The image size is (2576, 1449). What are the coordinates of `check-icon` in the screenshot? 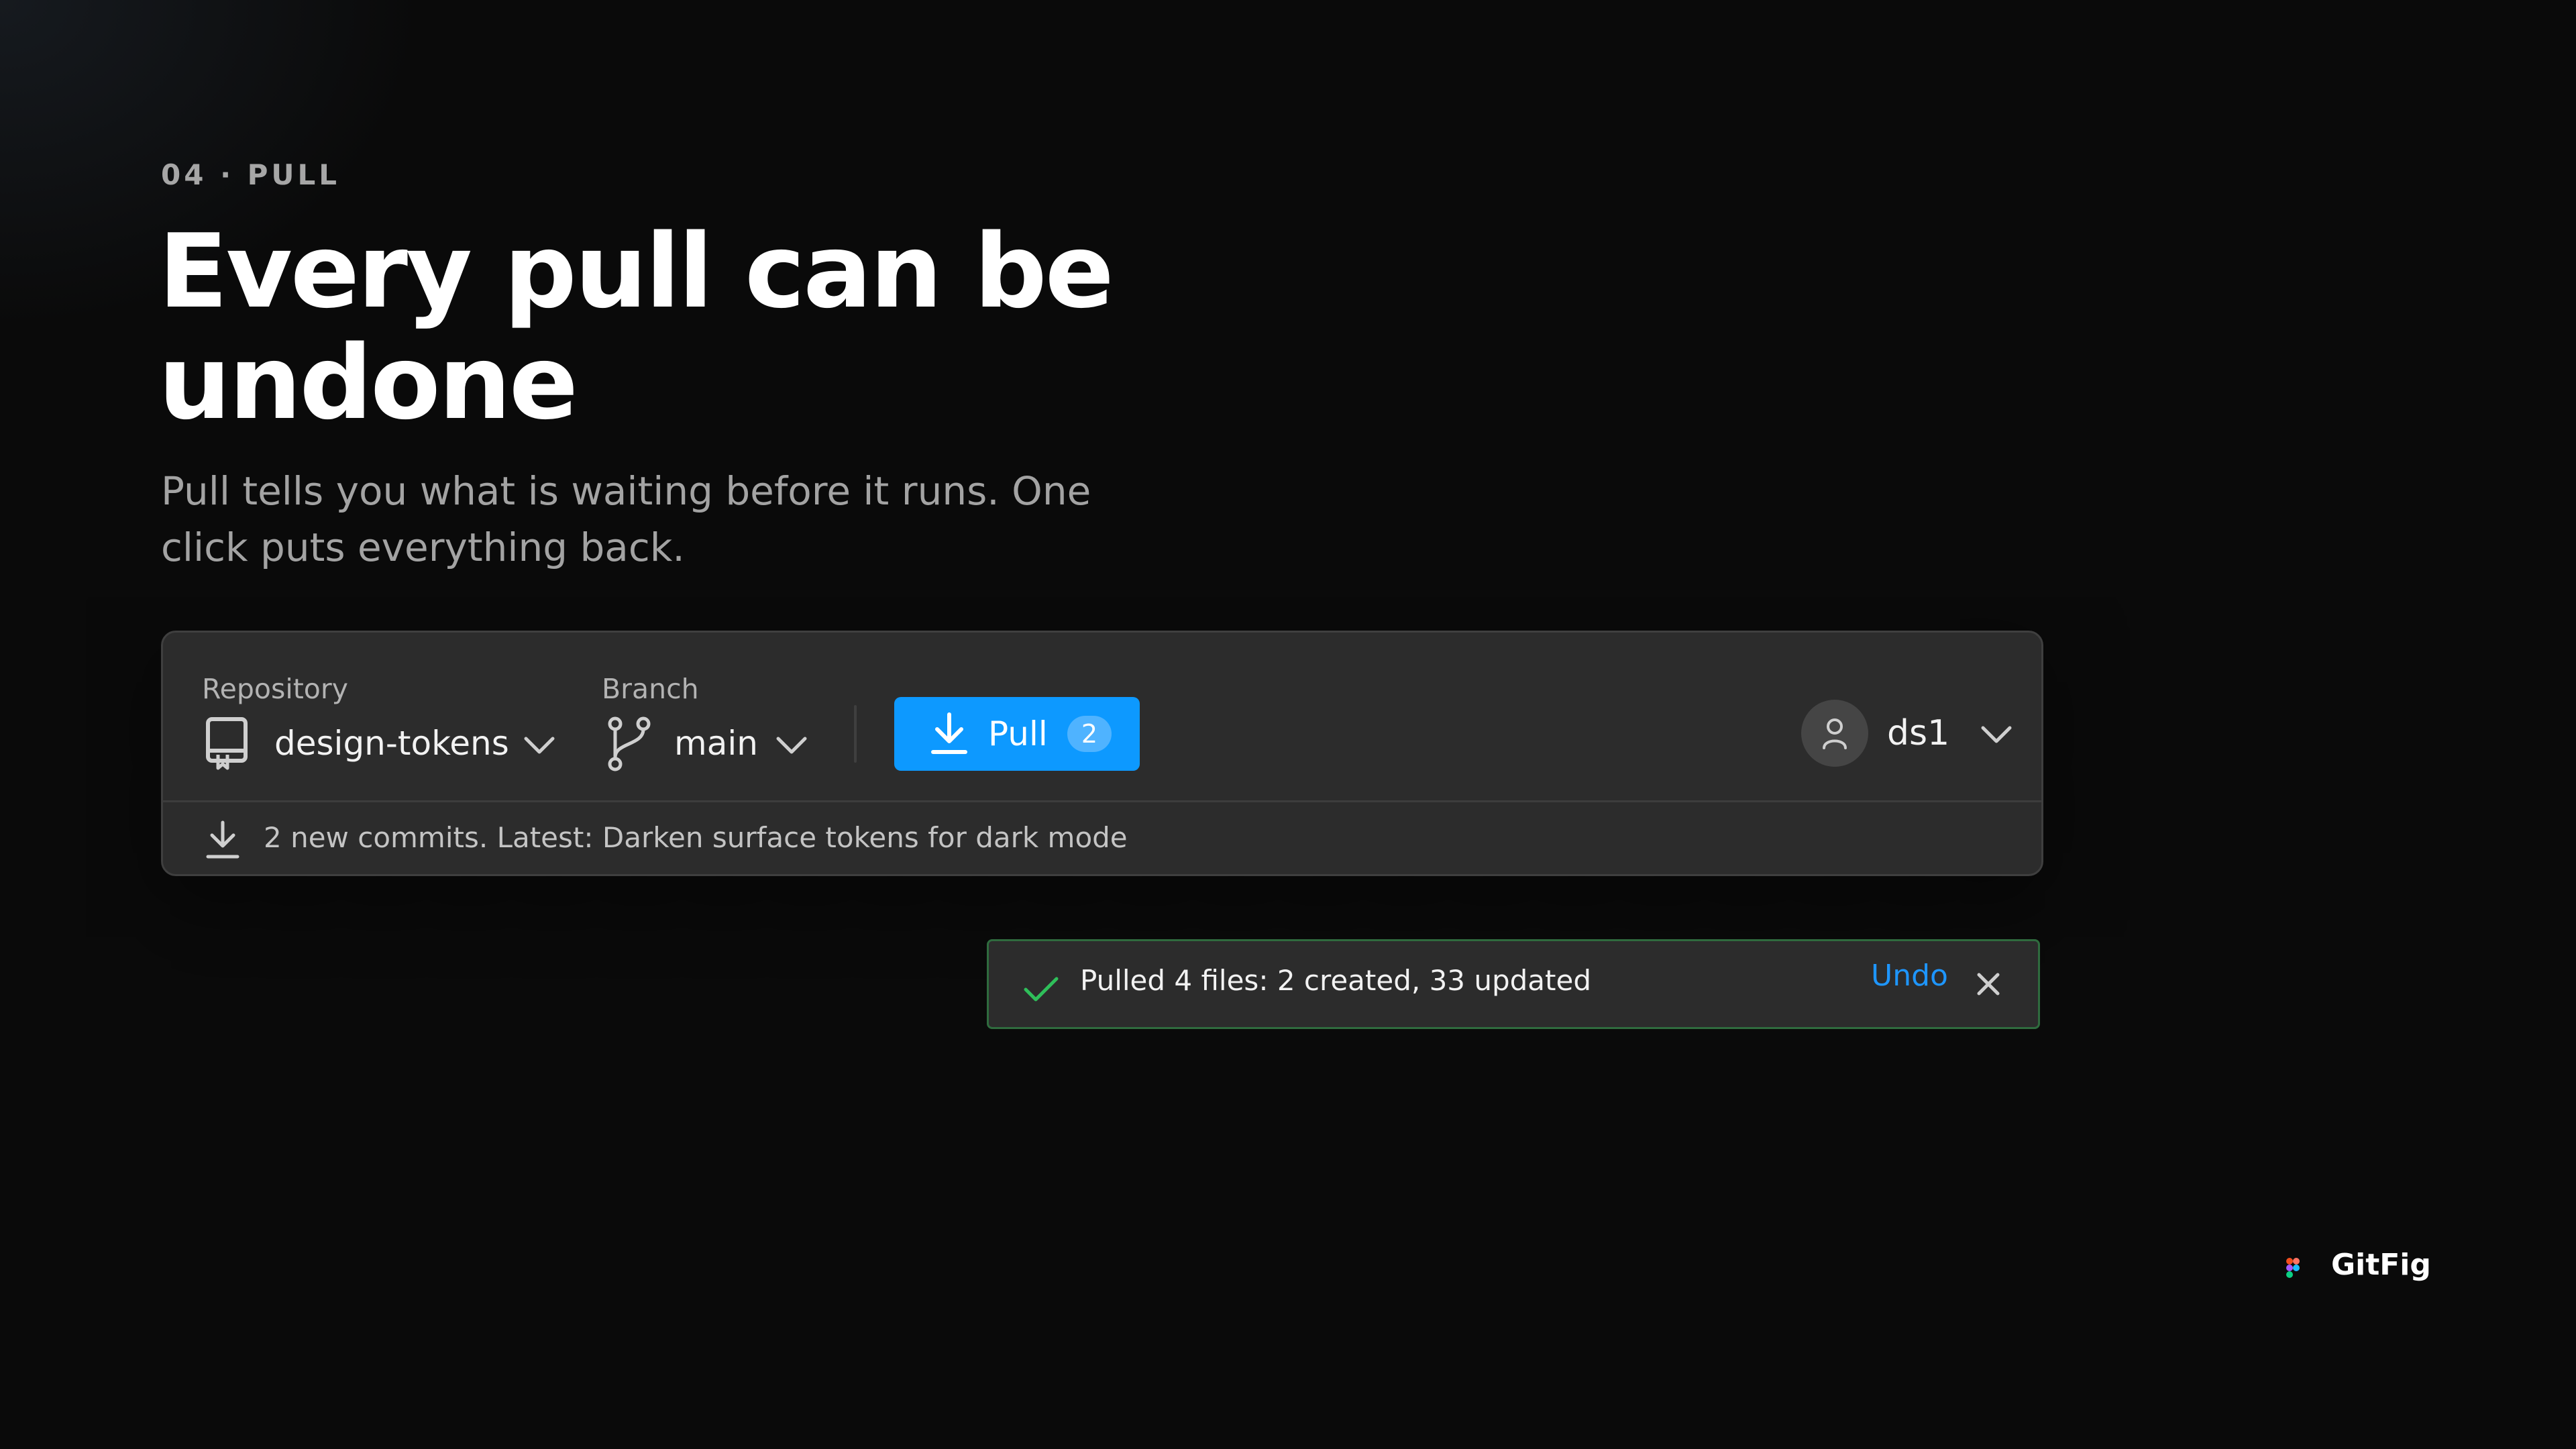 It's located at (1041, 989).